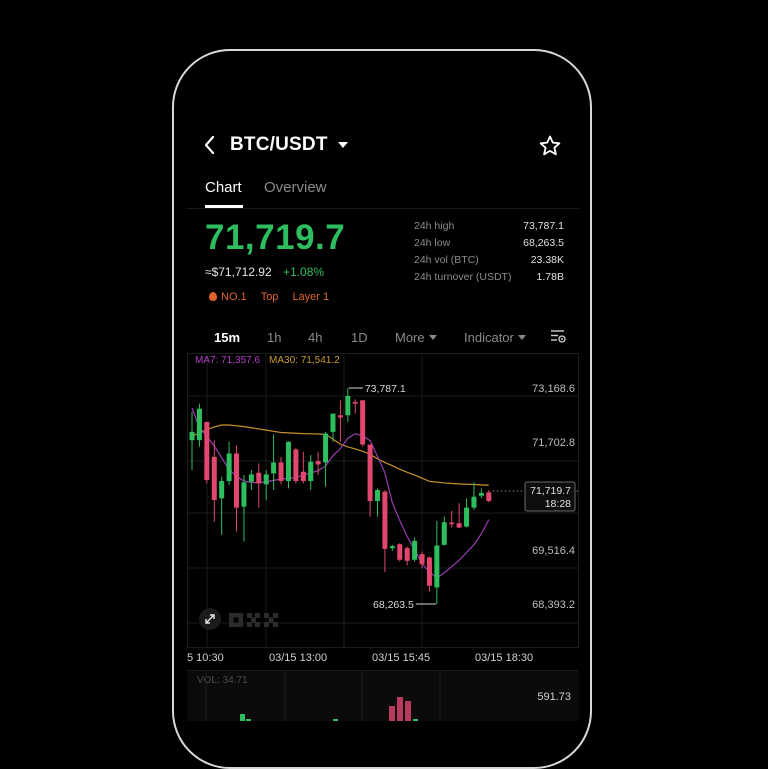  What do you see at coordinates (504, 658) in the screenshot?
I see `x-tick-label: 03/15 18:30` at bounding box center [504, 658].